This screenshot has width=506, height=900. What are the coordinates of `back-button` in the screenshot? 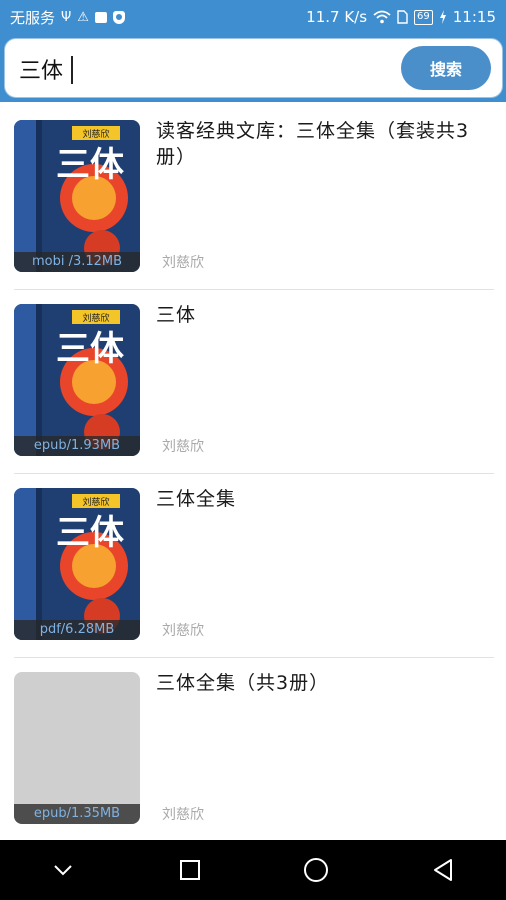 It's located at (443, 870).